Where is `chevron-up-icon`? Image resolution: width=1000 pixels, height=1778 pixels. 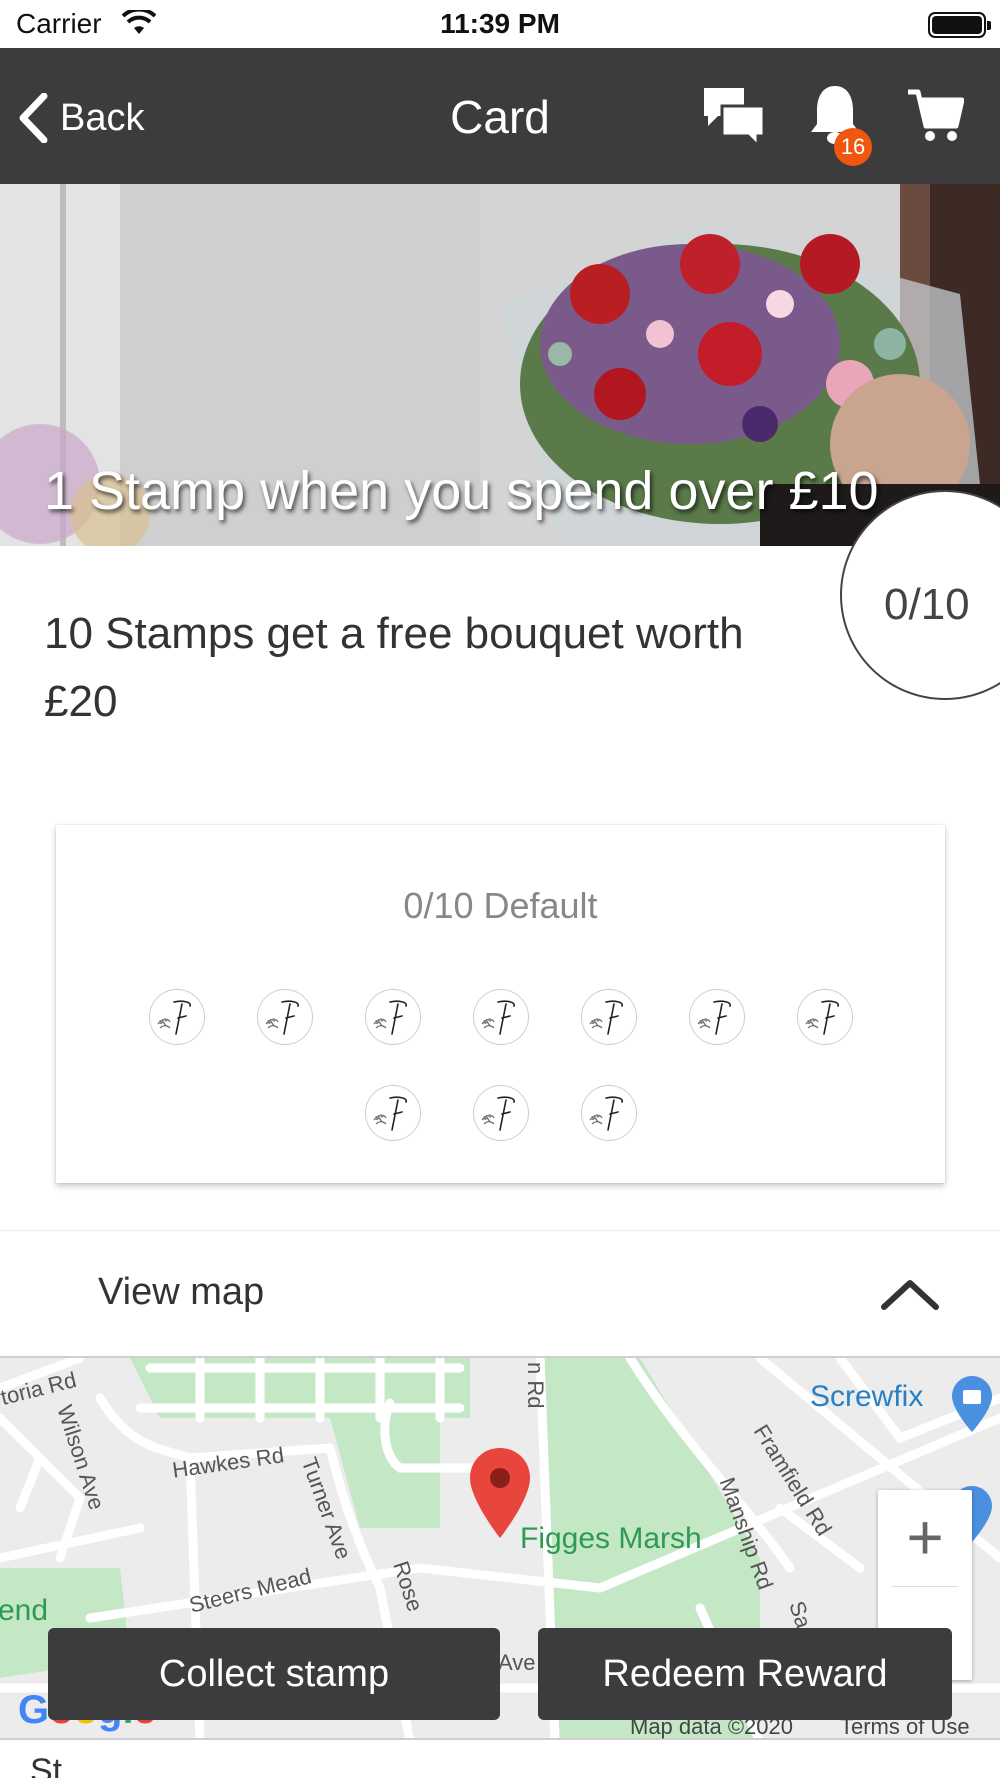 chevron-up-icon is located at coordinates (910, 1296).